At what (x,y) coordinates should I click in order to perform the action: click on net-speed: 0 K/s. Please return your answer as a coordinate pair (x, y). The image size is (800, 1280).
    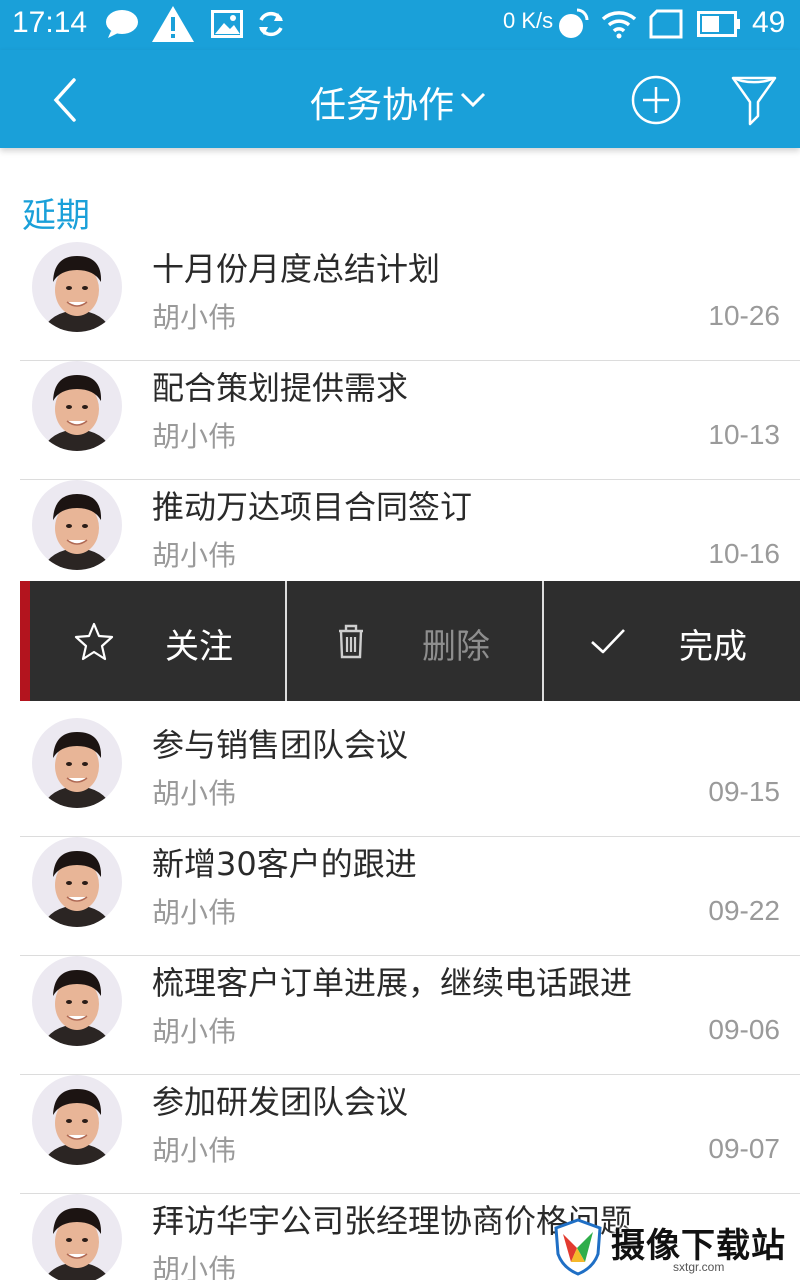
    Looking at the image, I should click on (528, 20).